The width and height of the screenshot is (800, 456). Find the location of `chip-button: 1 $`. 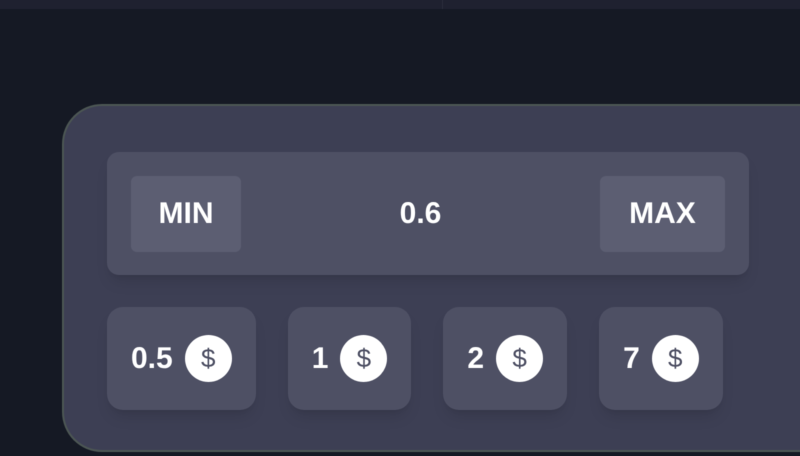

chip-button: 1 $ is located at coordinates (350, 358).